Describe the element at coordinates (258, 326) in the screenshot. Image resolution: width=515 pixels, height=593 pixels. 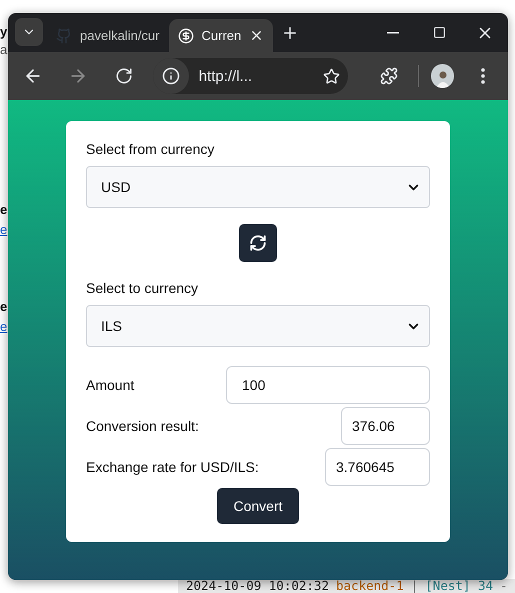
I see `currency-select: ILS` at that location.